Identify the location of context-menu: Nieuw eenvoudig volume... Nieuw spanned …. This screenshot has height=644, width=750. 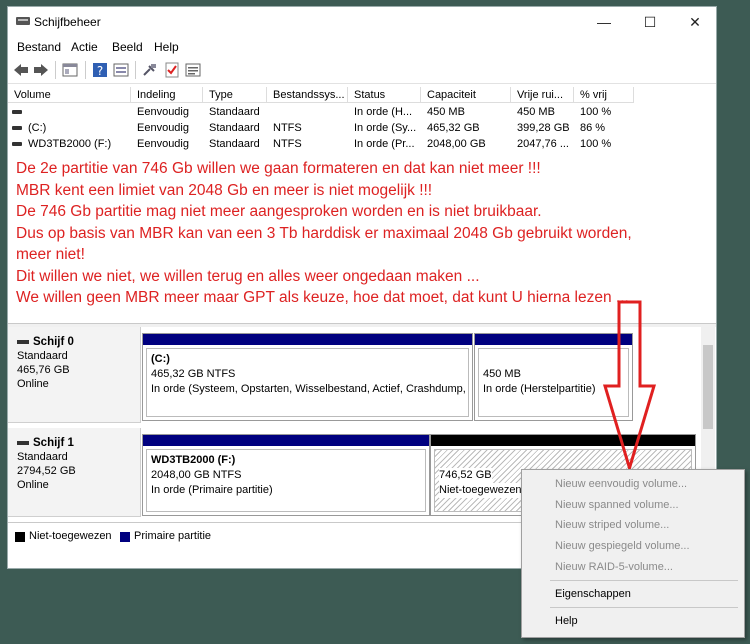
(633, 553).